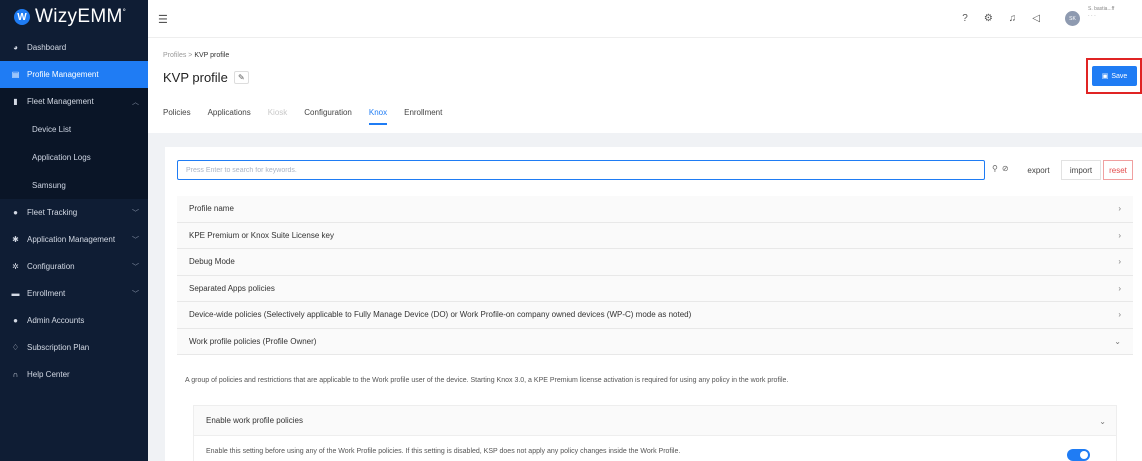  I want to click on section-work-profile-policies: Work profile policies (Profile Owner) ⌄, so click(655, 341).